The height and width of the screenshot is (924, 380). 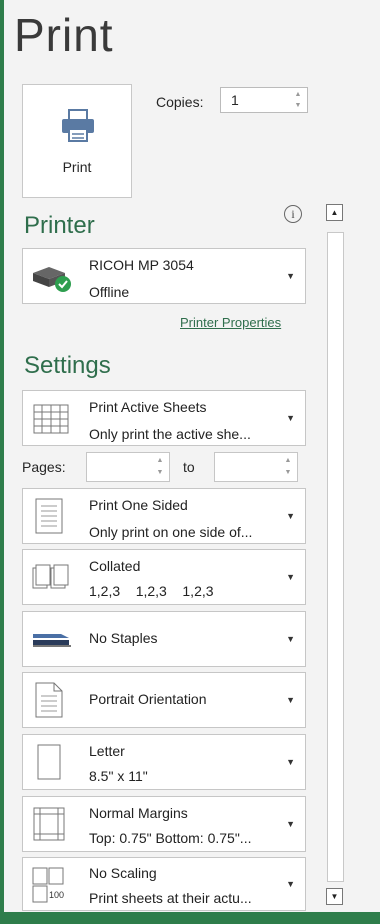 What do you see at coordinates (264, 100) in the screenshot?
I see `copies-input: 1 ▲ ▼` at bounding box center [264, 100].